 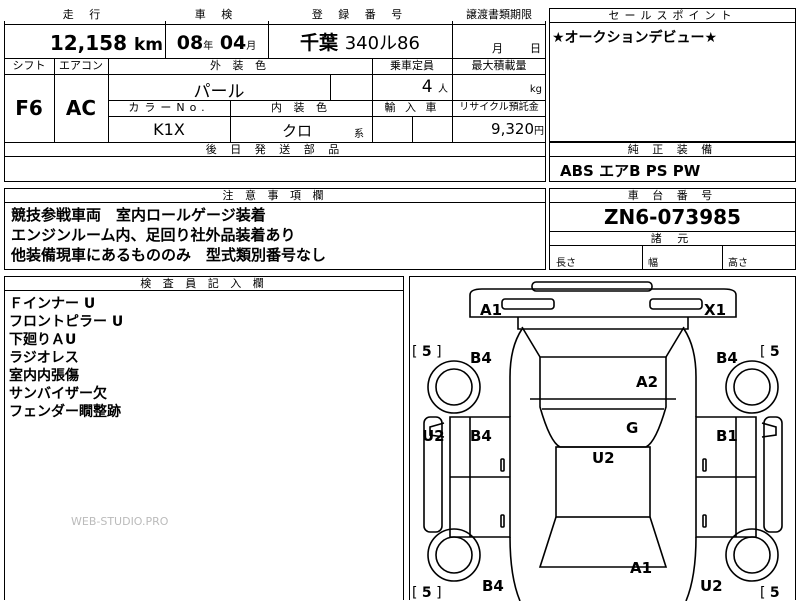 What do you see at coordinates (190, 43) in the screenshot?
I see `inspection-year: 08` at bounding box center [190, 43].